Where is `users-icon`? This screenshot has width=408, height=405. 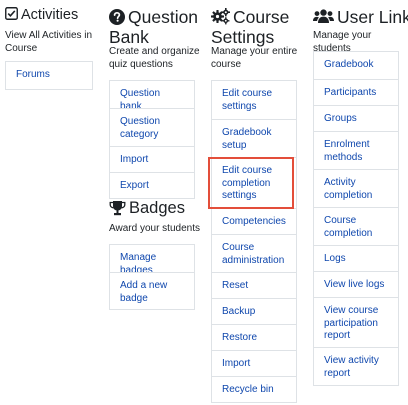 users-icon is located at coordinates (323, 16).